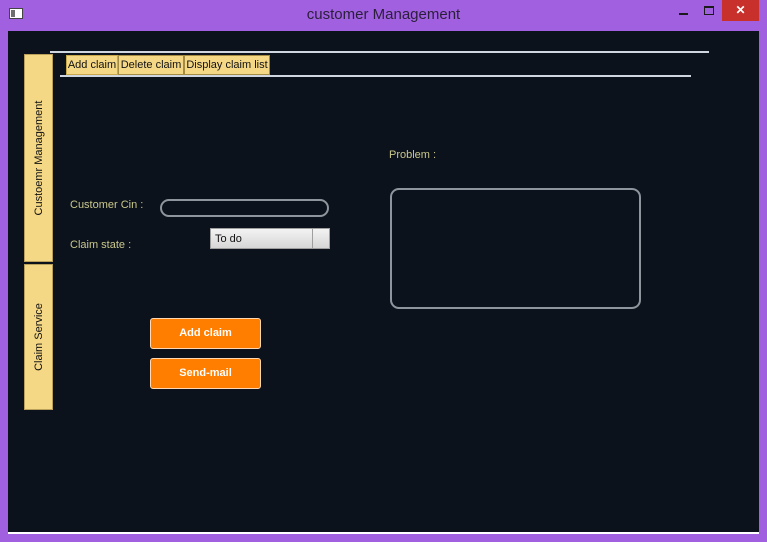 The image size is (767, 542). Describe the element at coordinates (244, 208) in the screenshot. I see `customer-cin-input` at that location.